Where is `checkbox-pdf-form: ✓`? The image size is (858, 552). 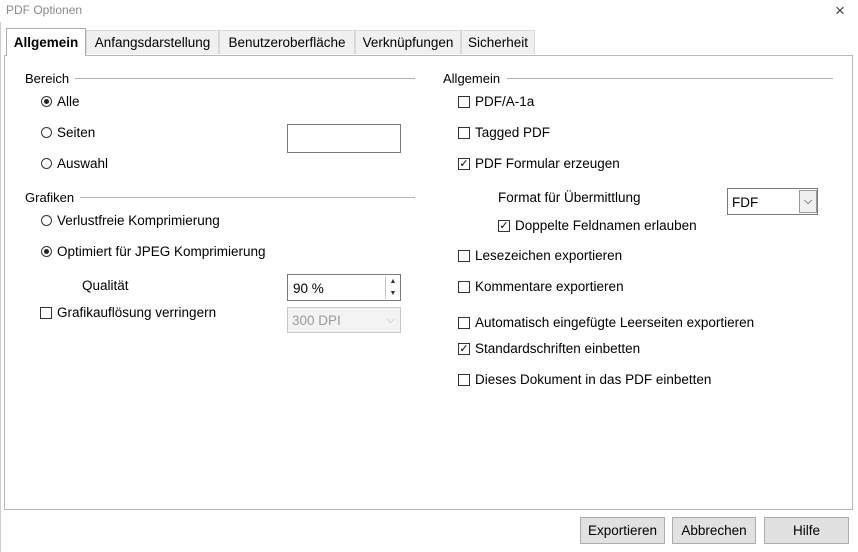 checkbox-pdf-form: ✓ is located at coordinates (464, 164).